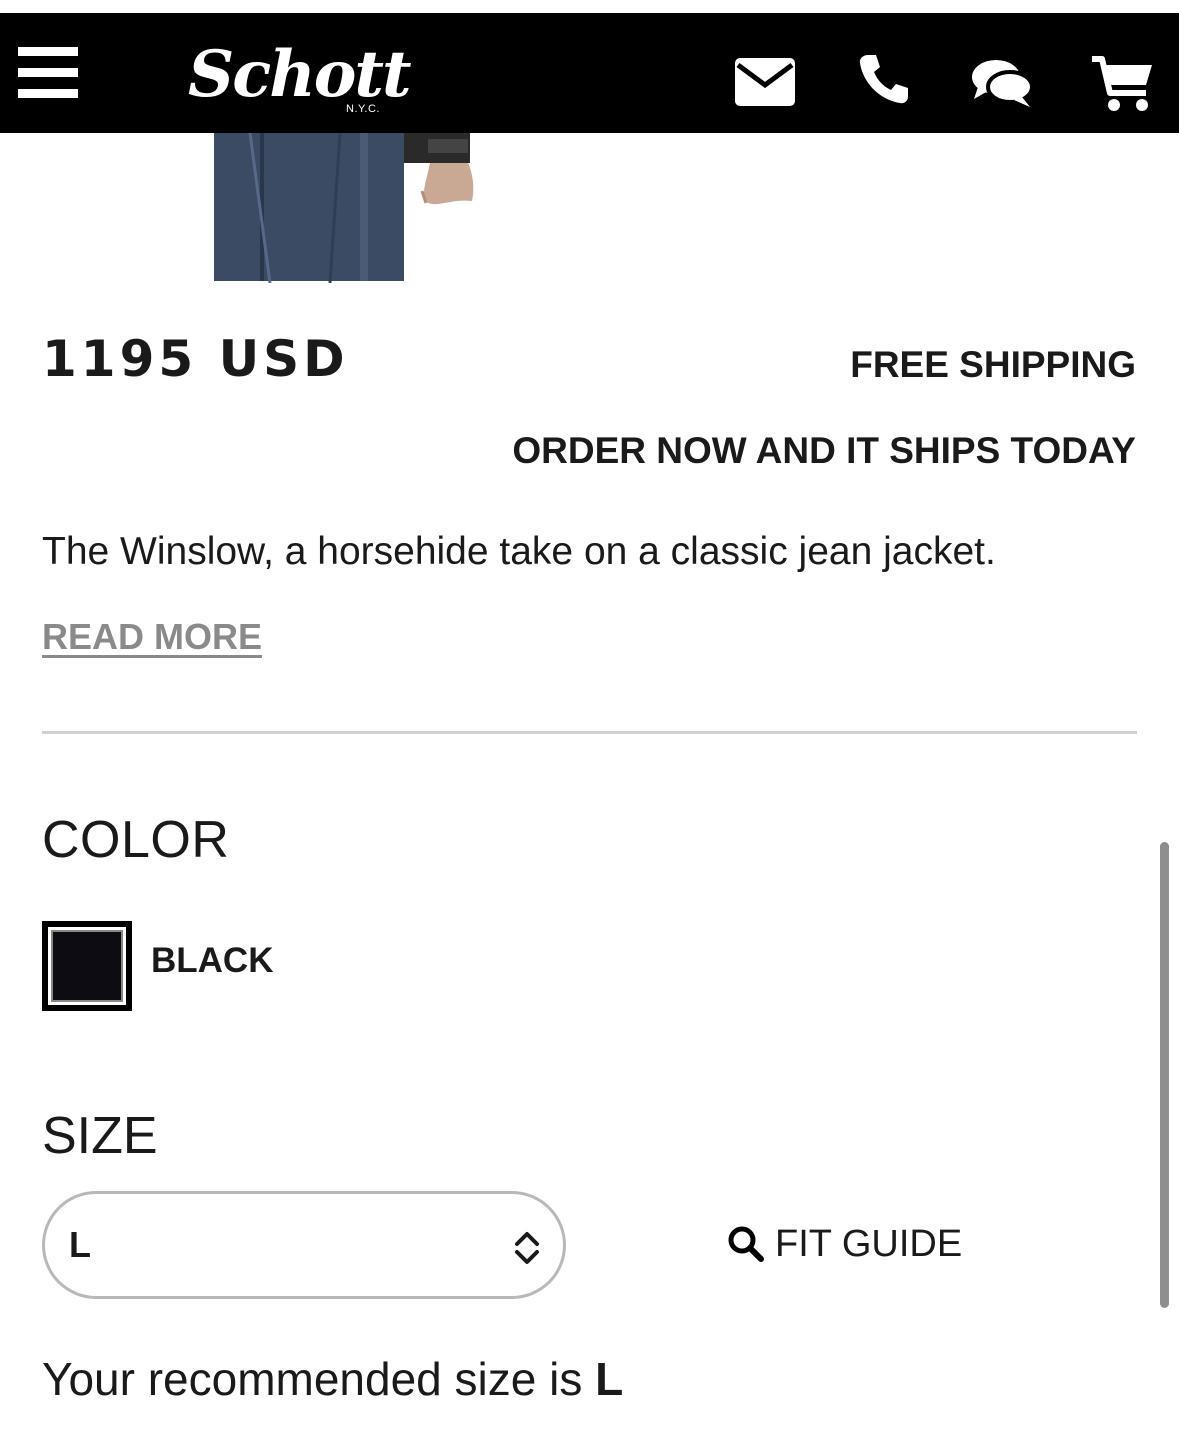  Describe the element at coordinates (589, 732) in the screenshot. I see `section-divider` at that location.